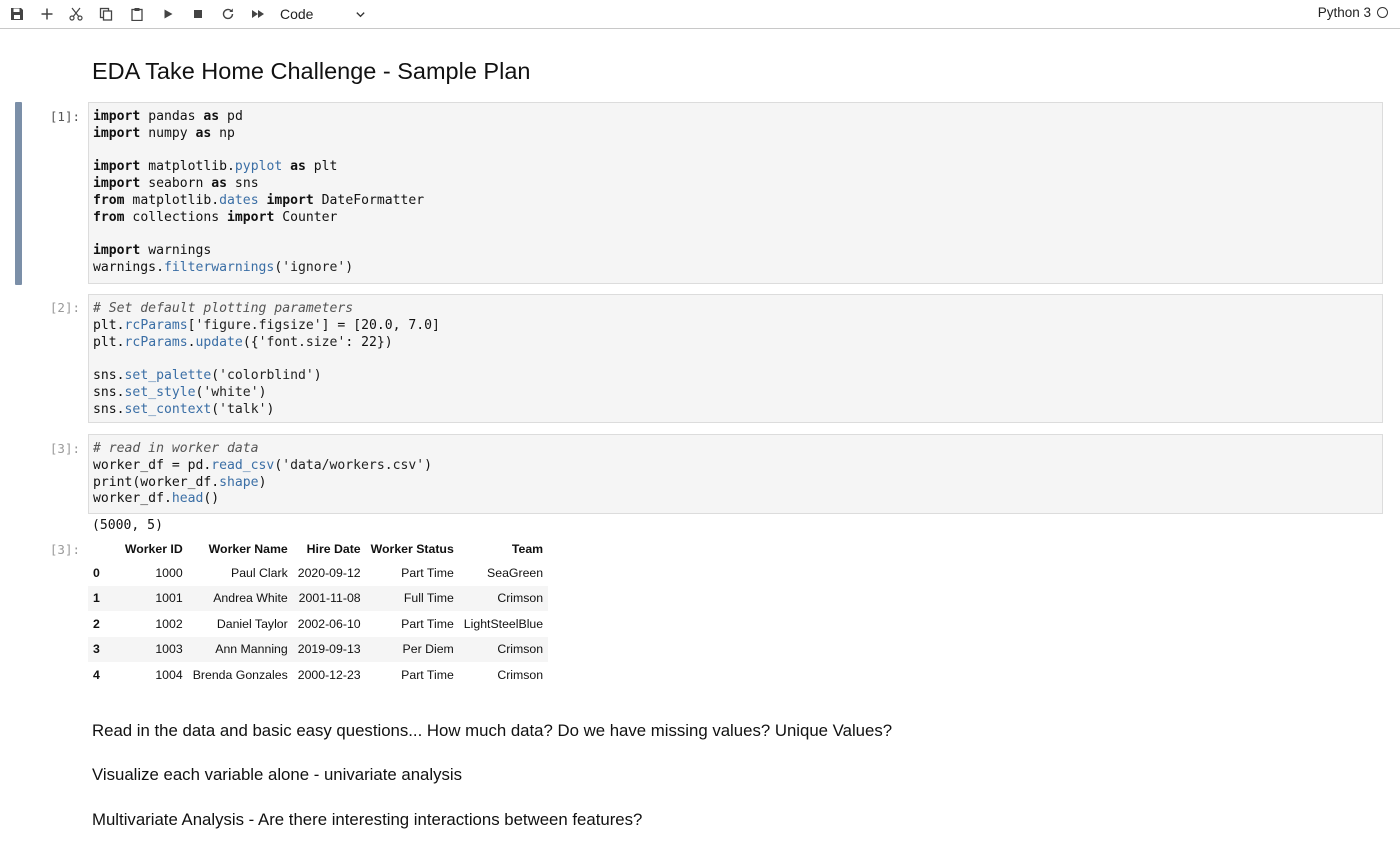  What do you see at coordinates (329, 674) in the screenshot?
I see `table-cell: 2000-12-23` at bounding box center [329, 674].